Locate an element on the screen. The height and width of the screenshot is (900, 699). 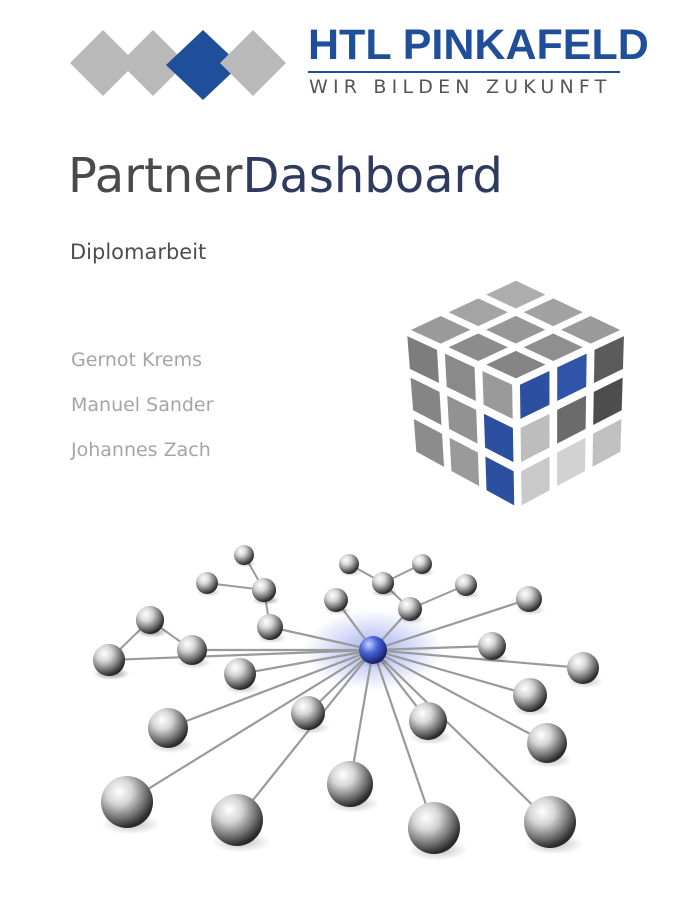
author-list: Gernot Krems Manuel Sander Johannes Zach is located at coordinates (142, 414).